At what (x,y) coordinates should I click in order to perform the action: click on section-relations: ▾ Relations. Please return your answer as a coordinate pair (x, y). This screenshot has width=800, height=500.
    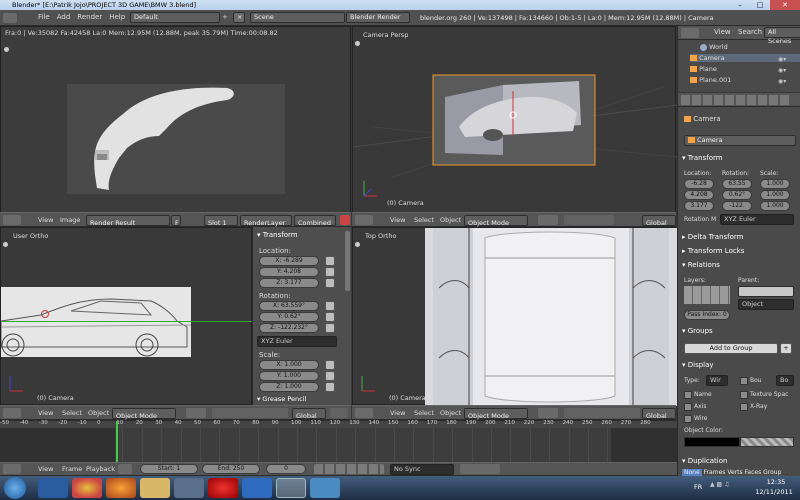
    Looking at the image, I should click on (701, 265).